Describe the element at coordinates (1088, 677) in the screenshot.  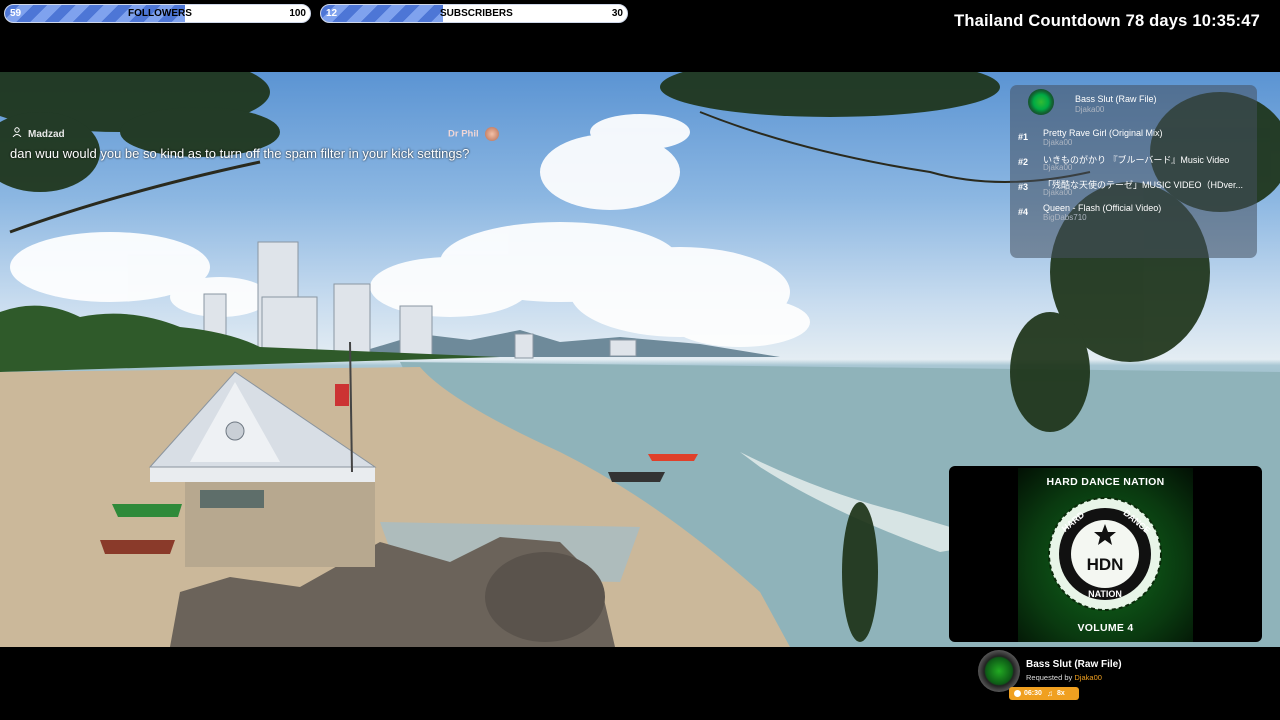
I see `requester-name: Djaka00` at that location.